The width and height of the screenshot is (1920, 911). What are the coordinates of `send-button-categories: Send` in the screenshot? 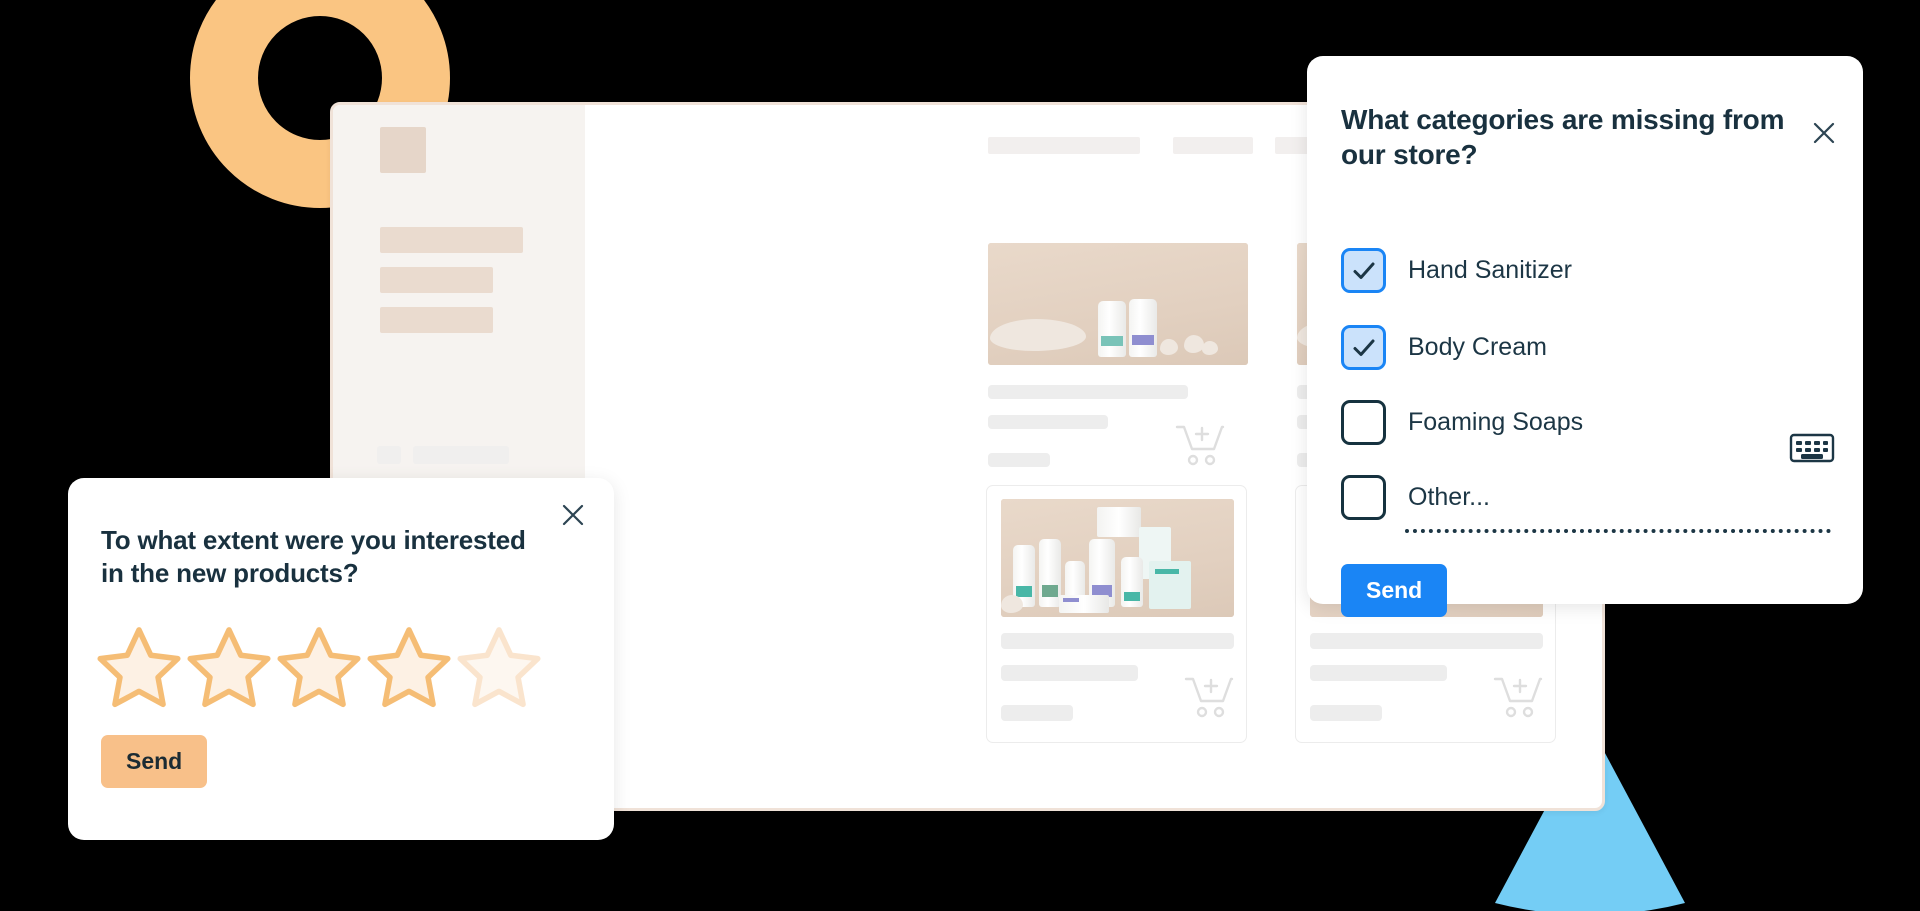 It's located at (1394, 590).